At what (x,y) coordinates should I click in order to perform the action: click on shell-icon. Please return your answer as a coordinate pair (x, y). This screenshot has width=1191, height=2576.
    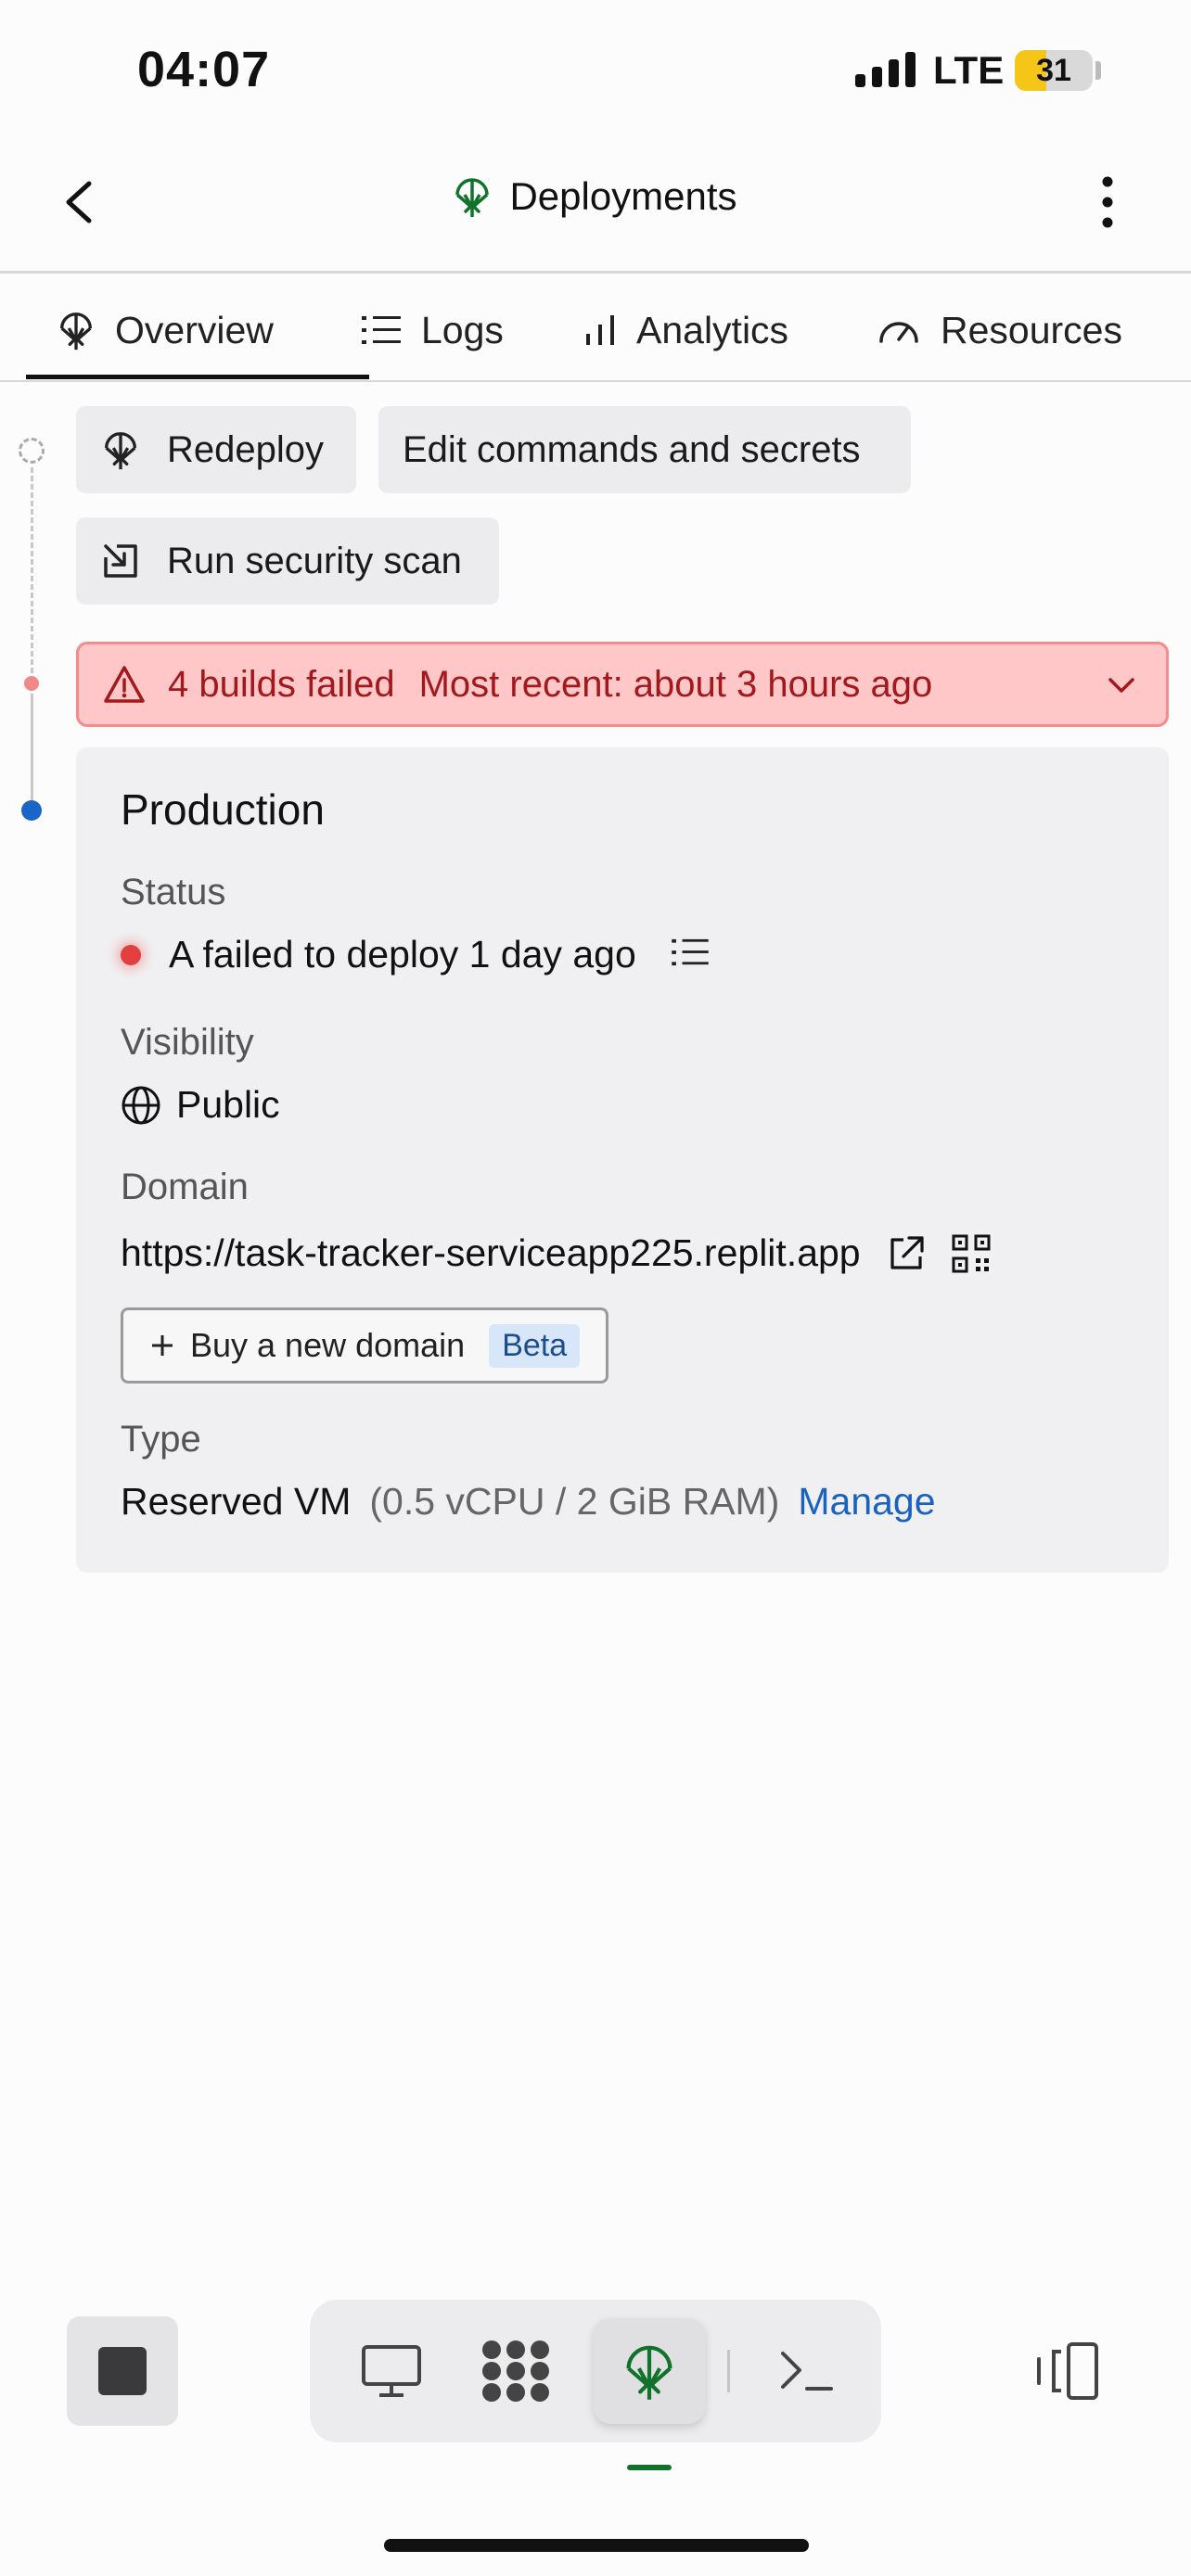
    Looking at the image, I should click on (807, 2371).